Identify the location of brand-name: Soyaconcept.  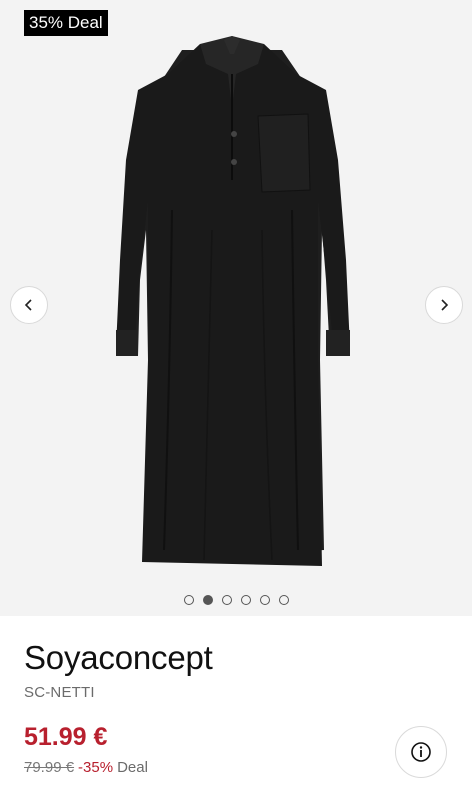
(118, 658).